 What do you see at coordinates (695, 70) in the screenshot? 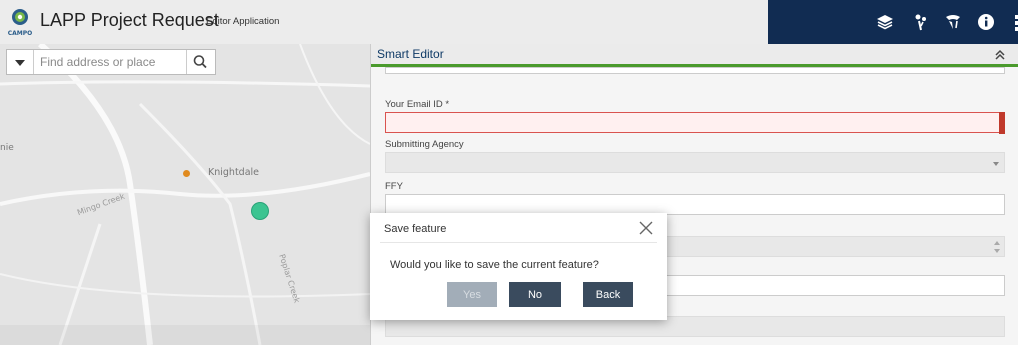
I see `previous-field` at bounding box center [695, 70].